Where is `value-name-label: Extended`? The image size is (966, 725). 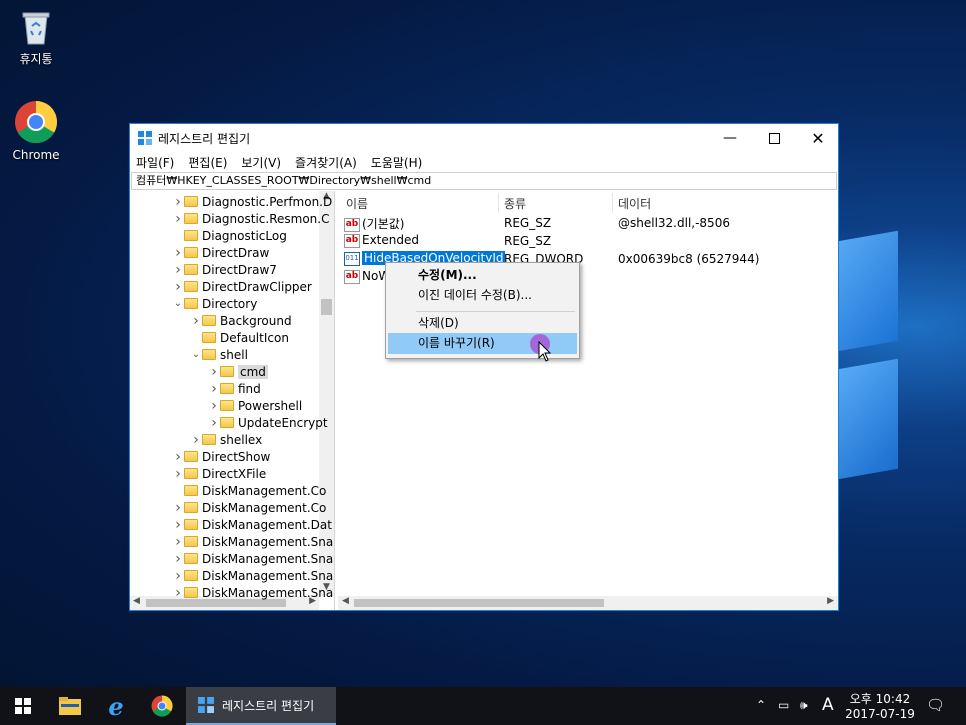 value-name-label: Extended is located at coordinates (390, 240).